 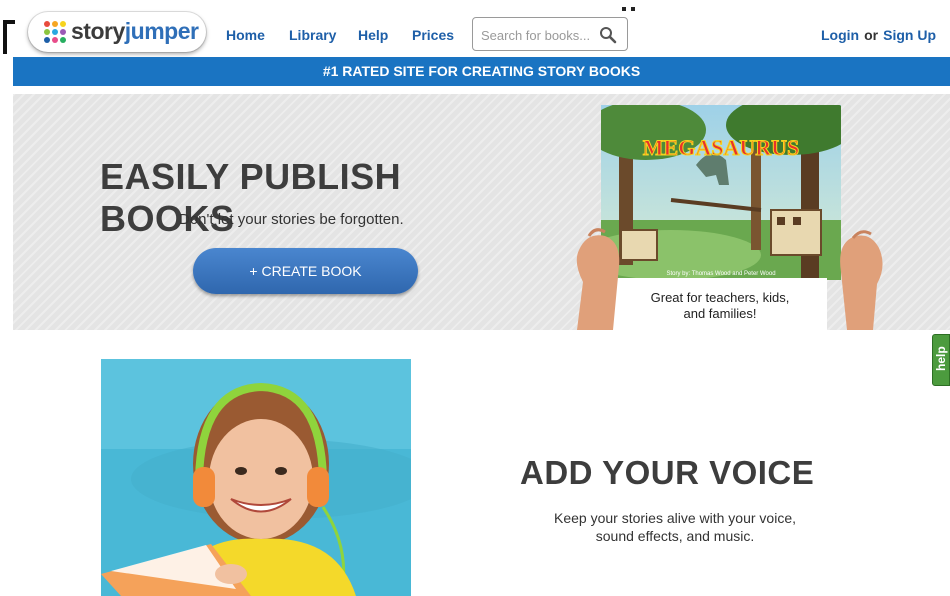 What do you see at coordinates (256, 477) in the screenshot?
I see `girl-with-headphones-photo` at bounding box center [256, 477].